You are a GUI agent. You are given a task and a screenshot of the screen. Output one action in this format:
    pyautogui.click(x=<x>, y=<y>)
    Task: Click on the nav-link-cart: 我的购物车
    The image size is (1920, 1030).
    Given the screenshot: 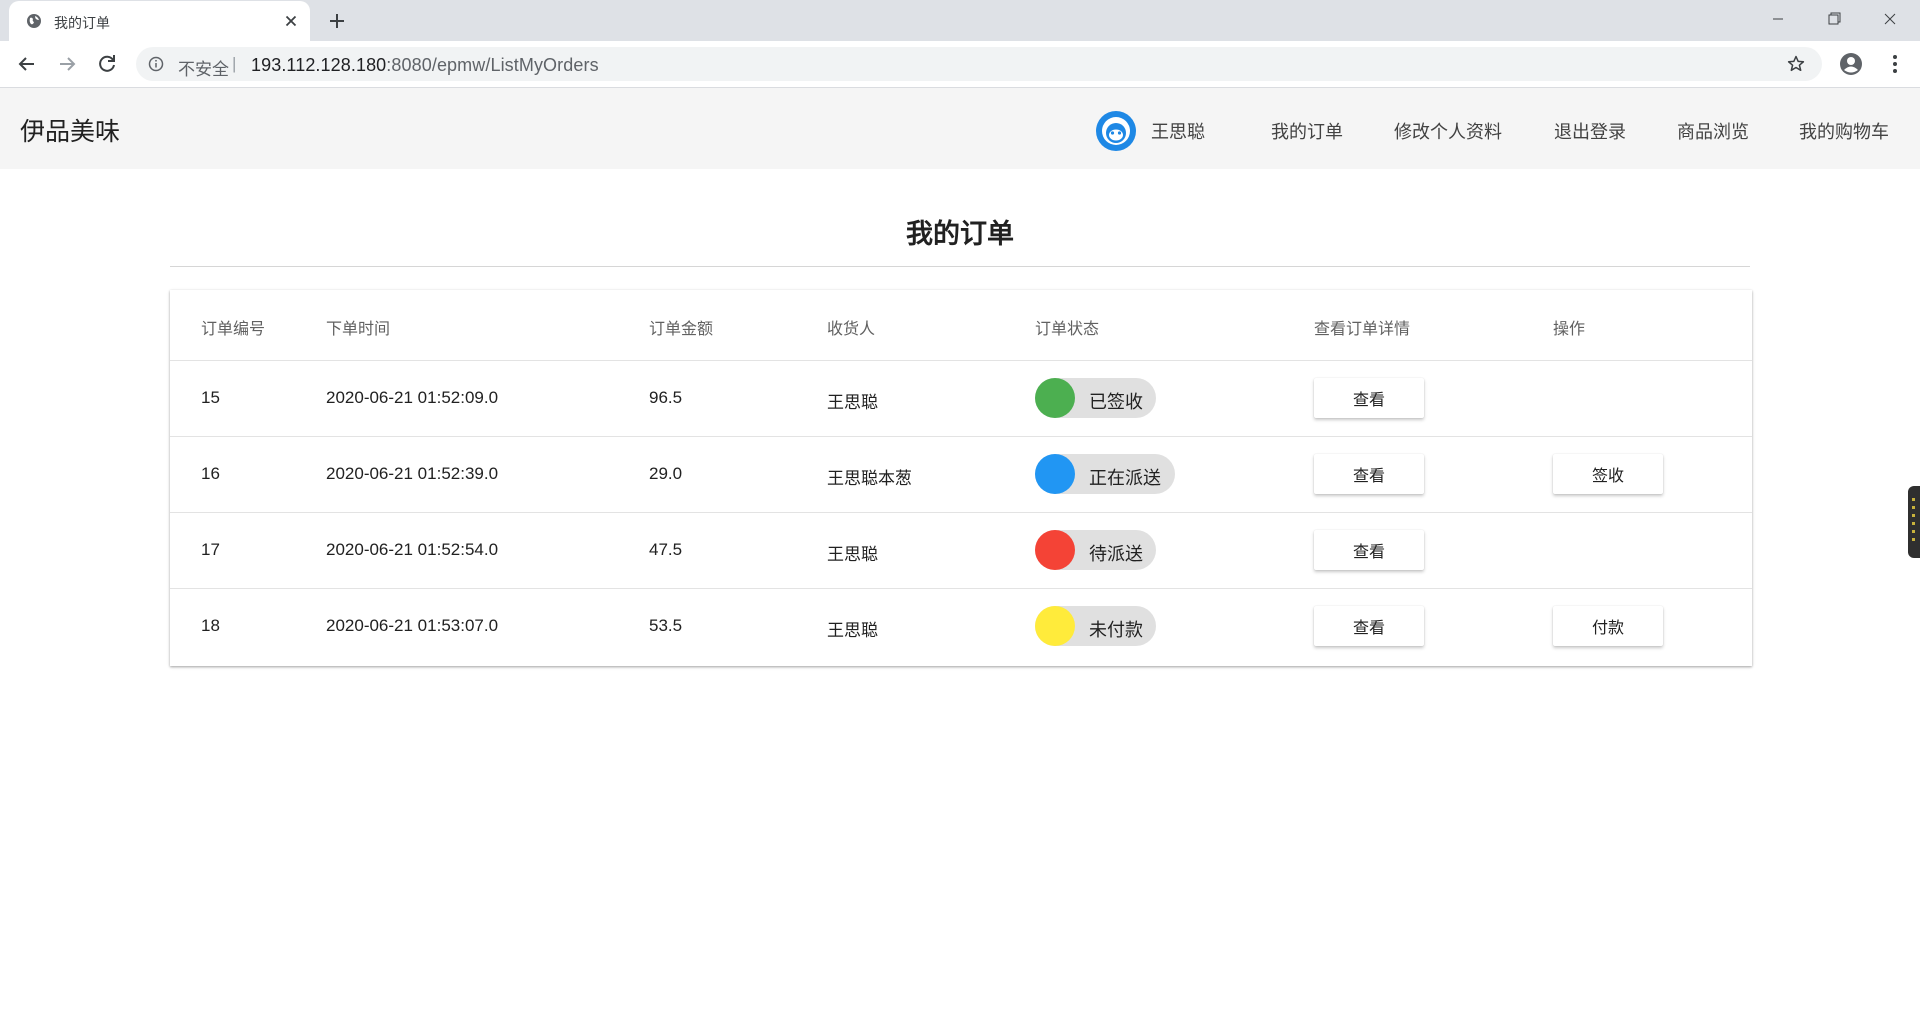 What is the action you would take?
    pyautogui.click(x=1844, y=131)
    